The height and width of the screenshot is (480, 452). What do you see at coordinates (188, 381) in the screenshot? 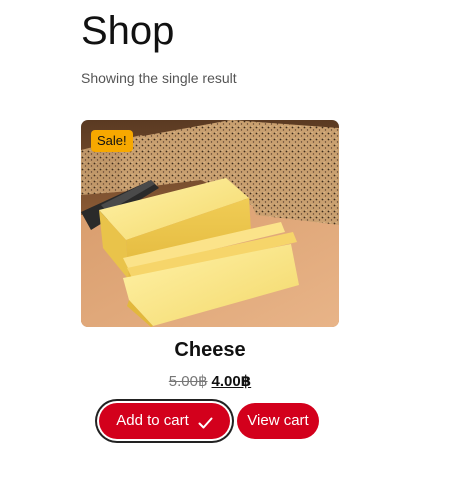
I see `regular-price: 5.00฿` at bounding box center [188, 381].